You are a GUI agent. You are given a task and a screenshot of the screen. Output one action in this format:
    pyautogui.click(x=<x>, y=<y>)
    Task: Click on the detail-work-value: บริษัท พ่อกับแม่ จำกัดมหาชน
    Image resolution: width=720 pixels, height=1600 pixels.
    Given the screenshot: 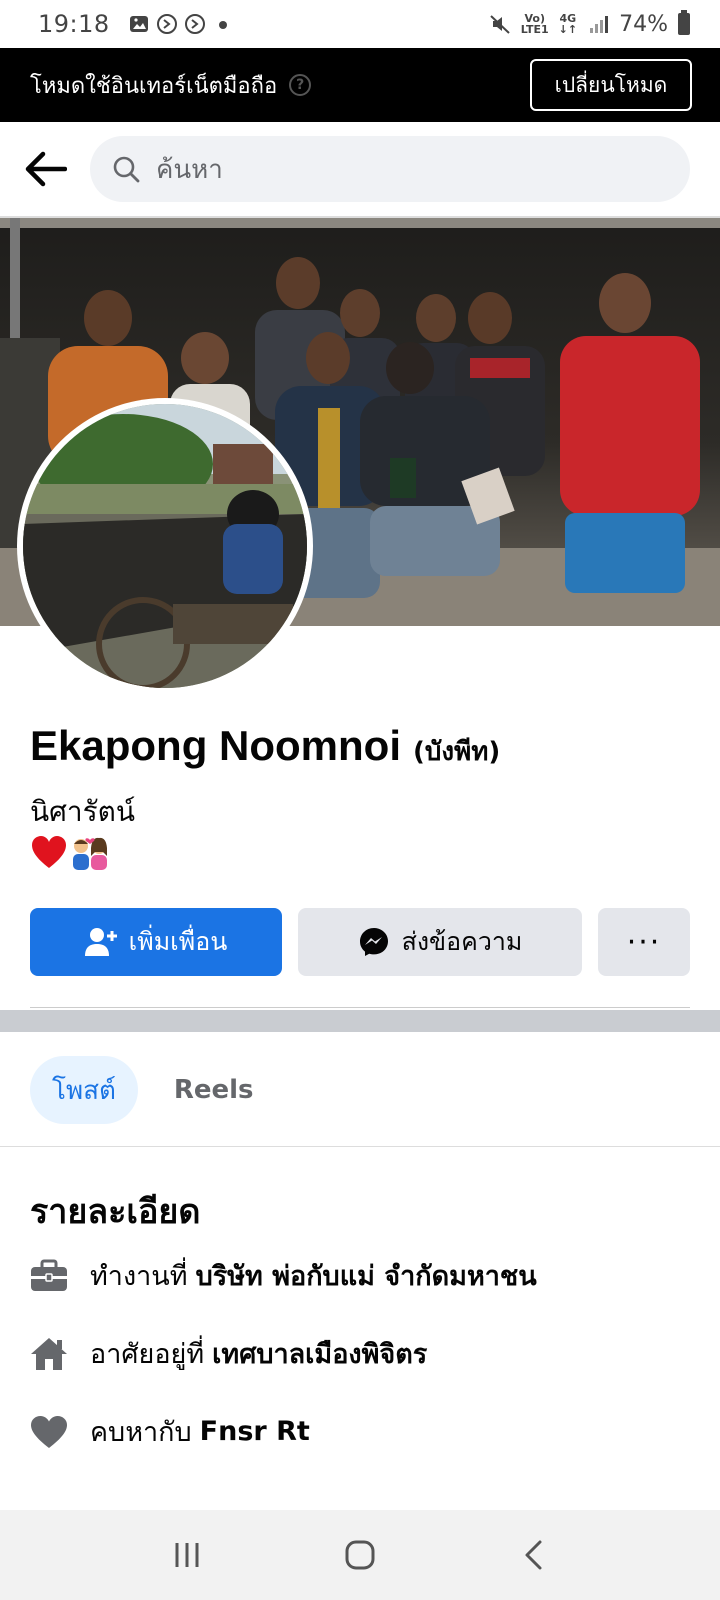 What is the action you would take?
    pyautogui.click(x=366, y=1275)
    